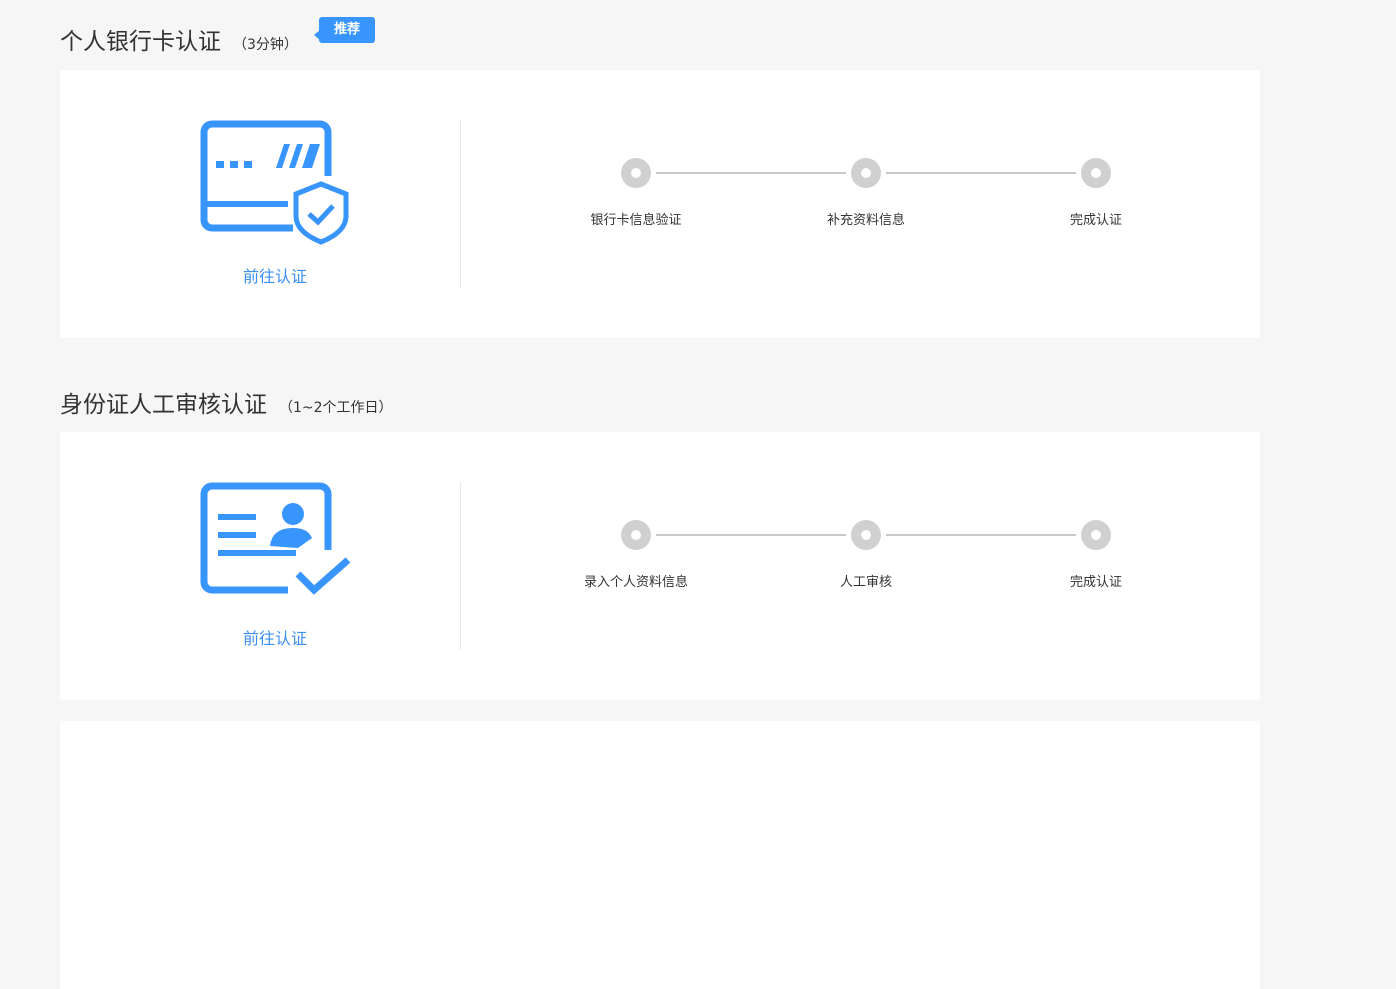 The width and height of the screenshot is (1396, 989). Describe the element at coordinates (140, 42) in the screenshot. I see `section-heading: 个人银行卡认证` at that location.